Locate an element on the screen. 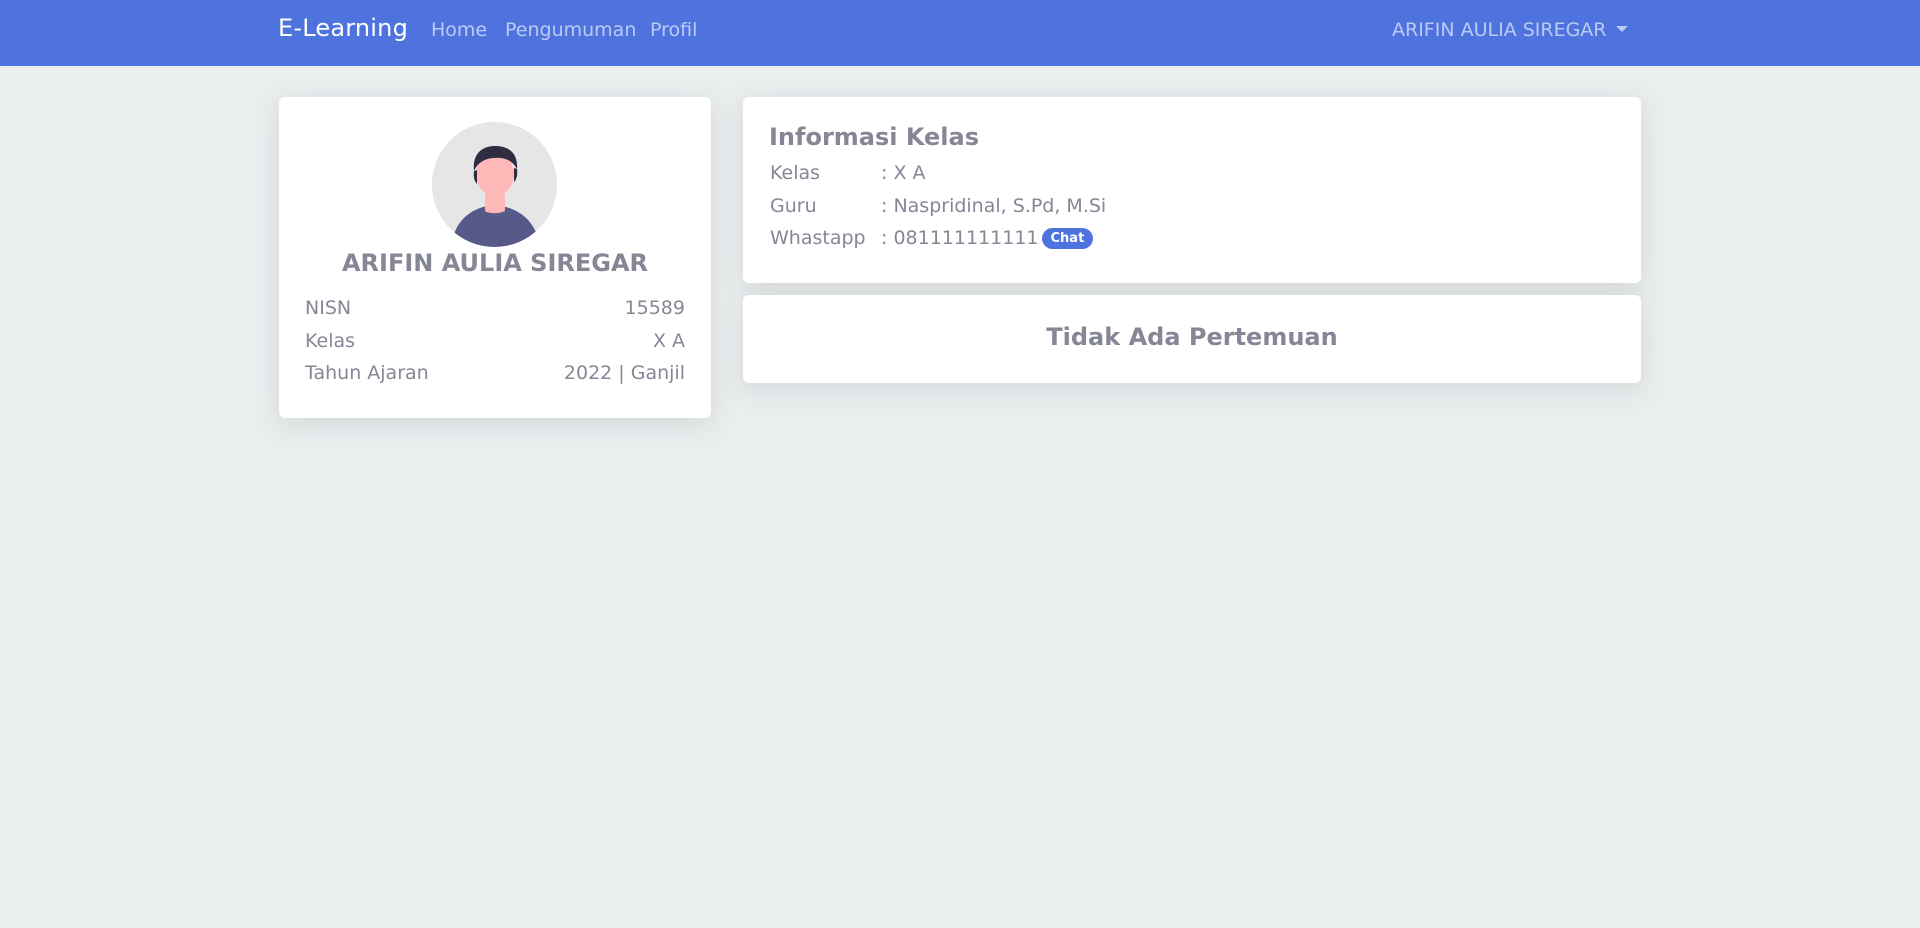  class-info-value: : 081111111111 Chat is located at coordinates (987, 238).